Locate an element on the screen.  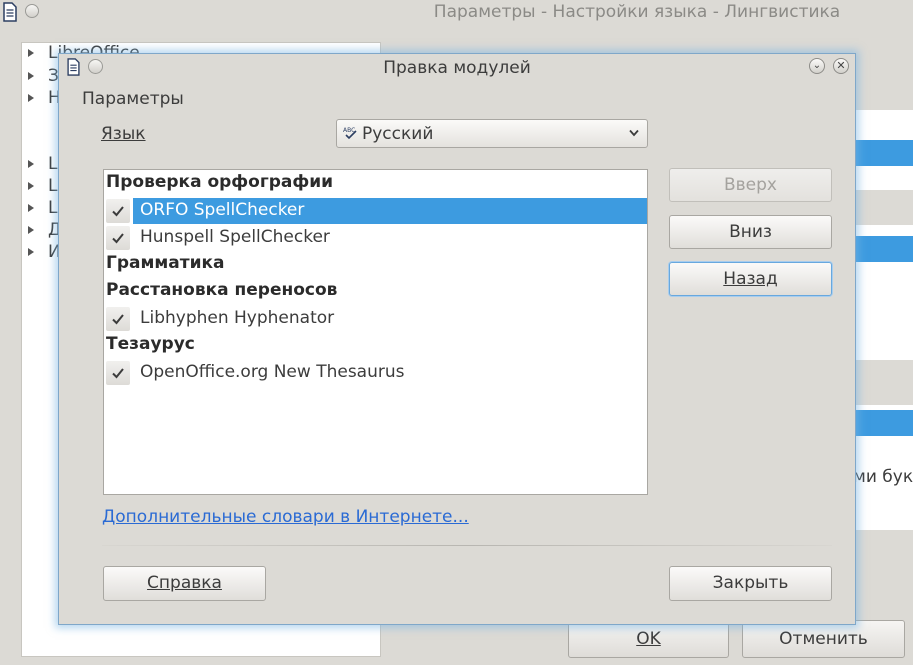
minimize-icon: ⌄ is located at coordinates (817, 66).